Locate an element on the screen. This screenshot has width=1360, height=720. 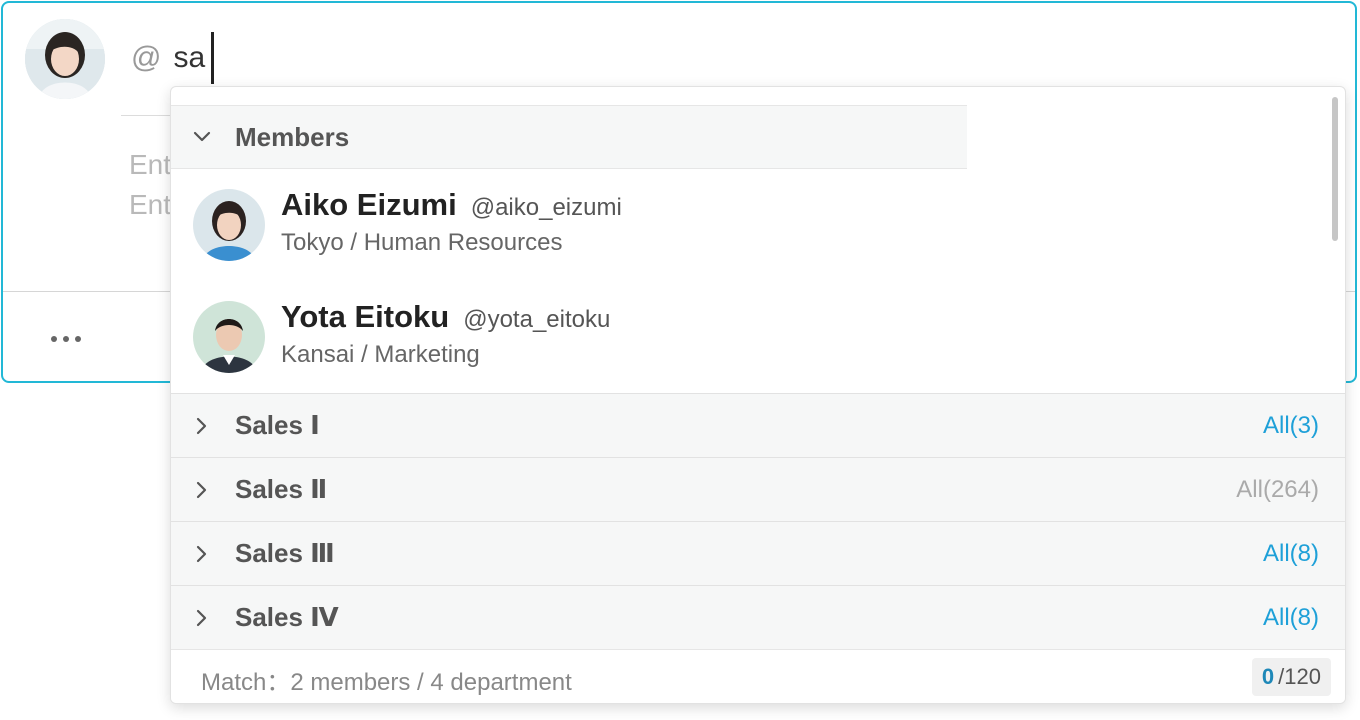
member-name-text: Aiko Eizumi is located at coordinates (369, 204).